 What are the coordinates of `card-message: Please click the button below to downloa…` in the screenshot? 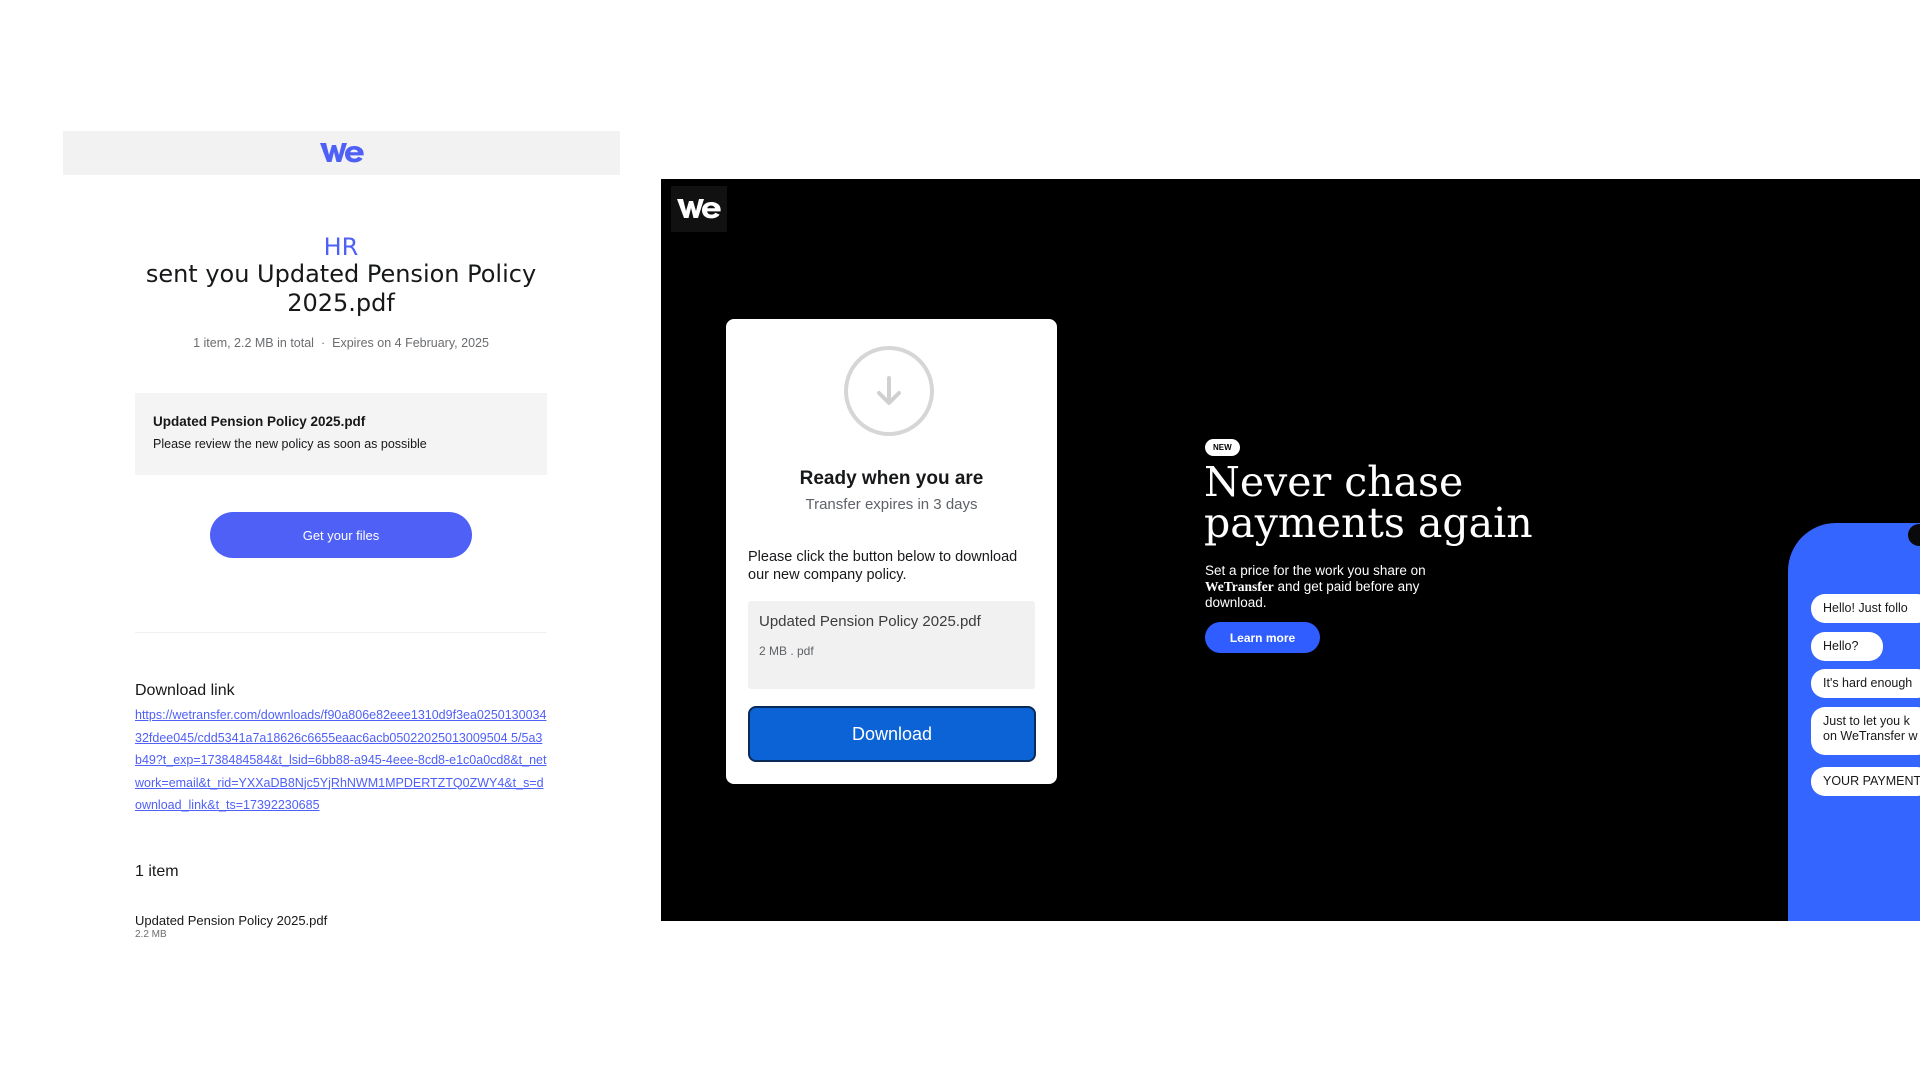 It's located at (883, 566).